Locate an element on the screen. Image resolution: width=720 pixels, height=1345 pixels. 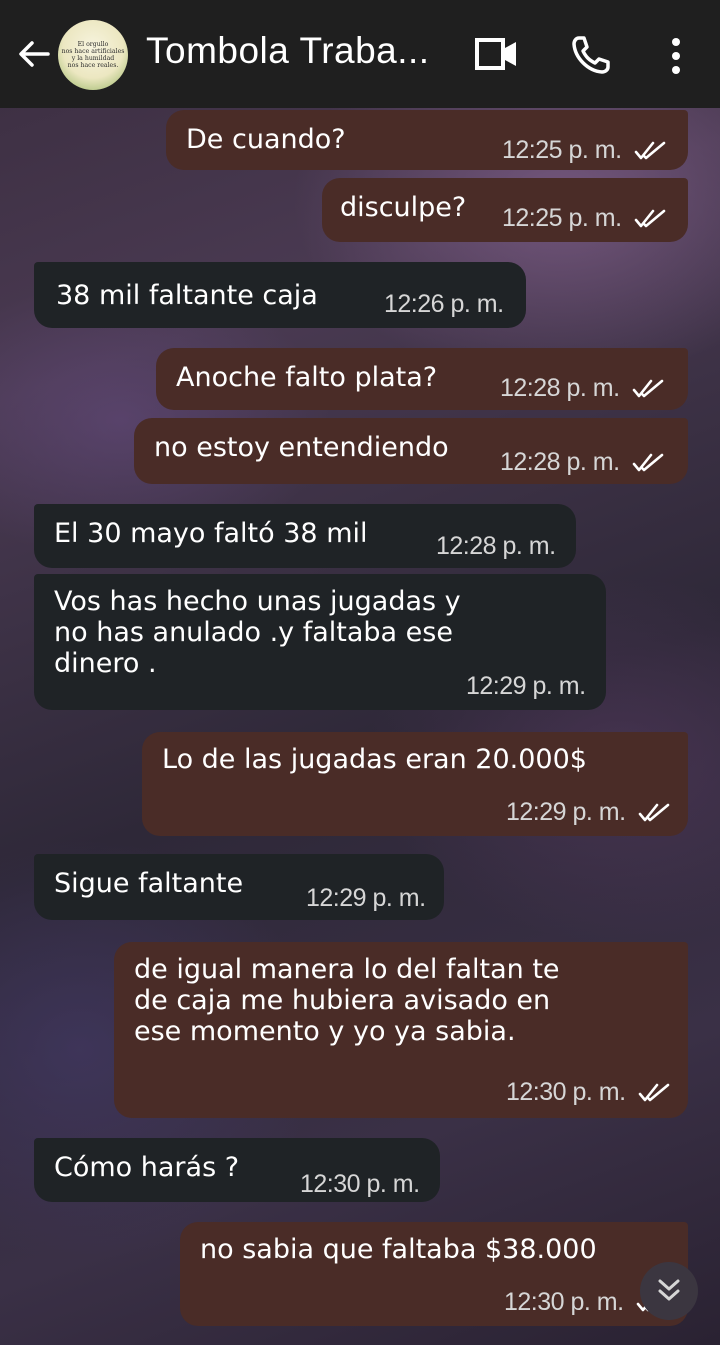
message-text: ese momento y yo ya sabia. is located at coordinates (325, 1031).